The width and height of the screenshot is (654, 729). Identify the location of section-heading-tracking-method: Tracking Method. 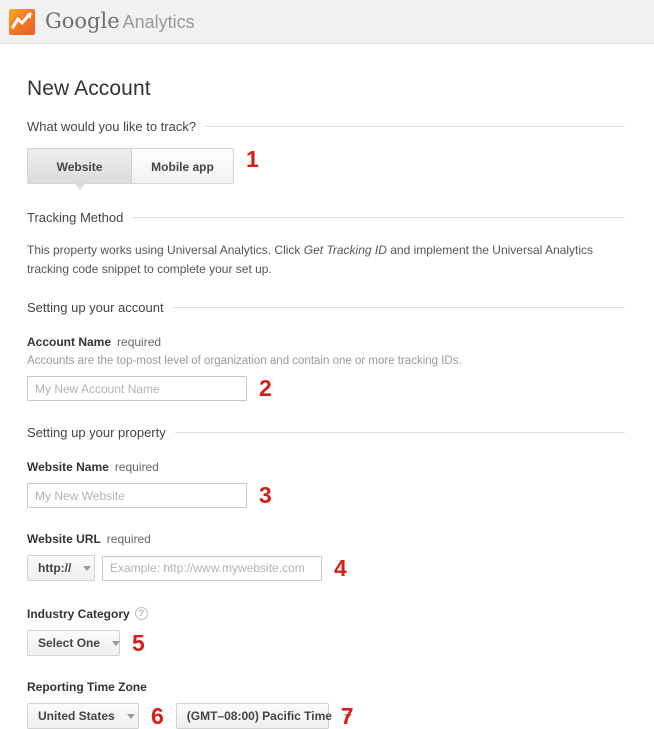
(326, 217).